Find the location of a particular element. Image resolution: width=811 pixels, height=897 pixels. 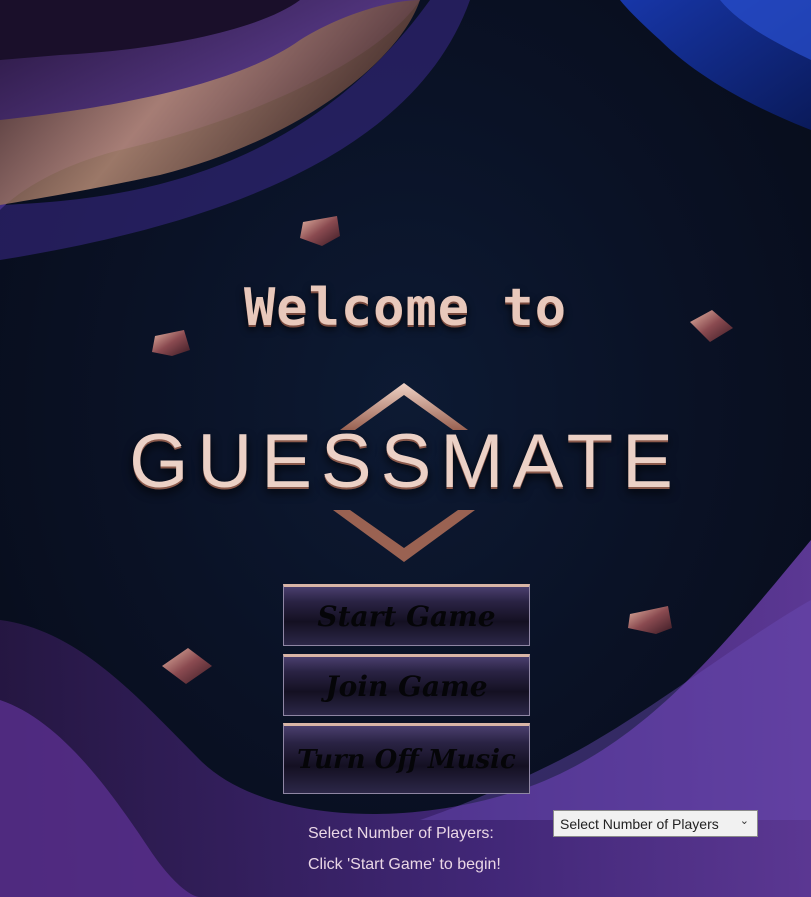

players-select-value: Select Number of Players is located at coordinates (639, 823).